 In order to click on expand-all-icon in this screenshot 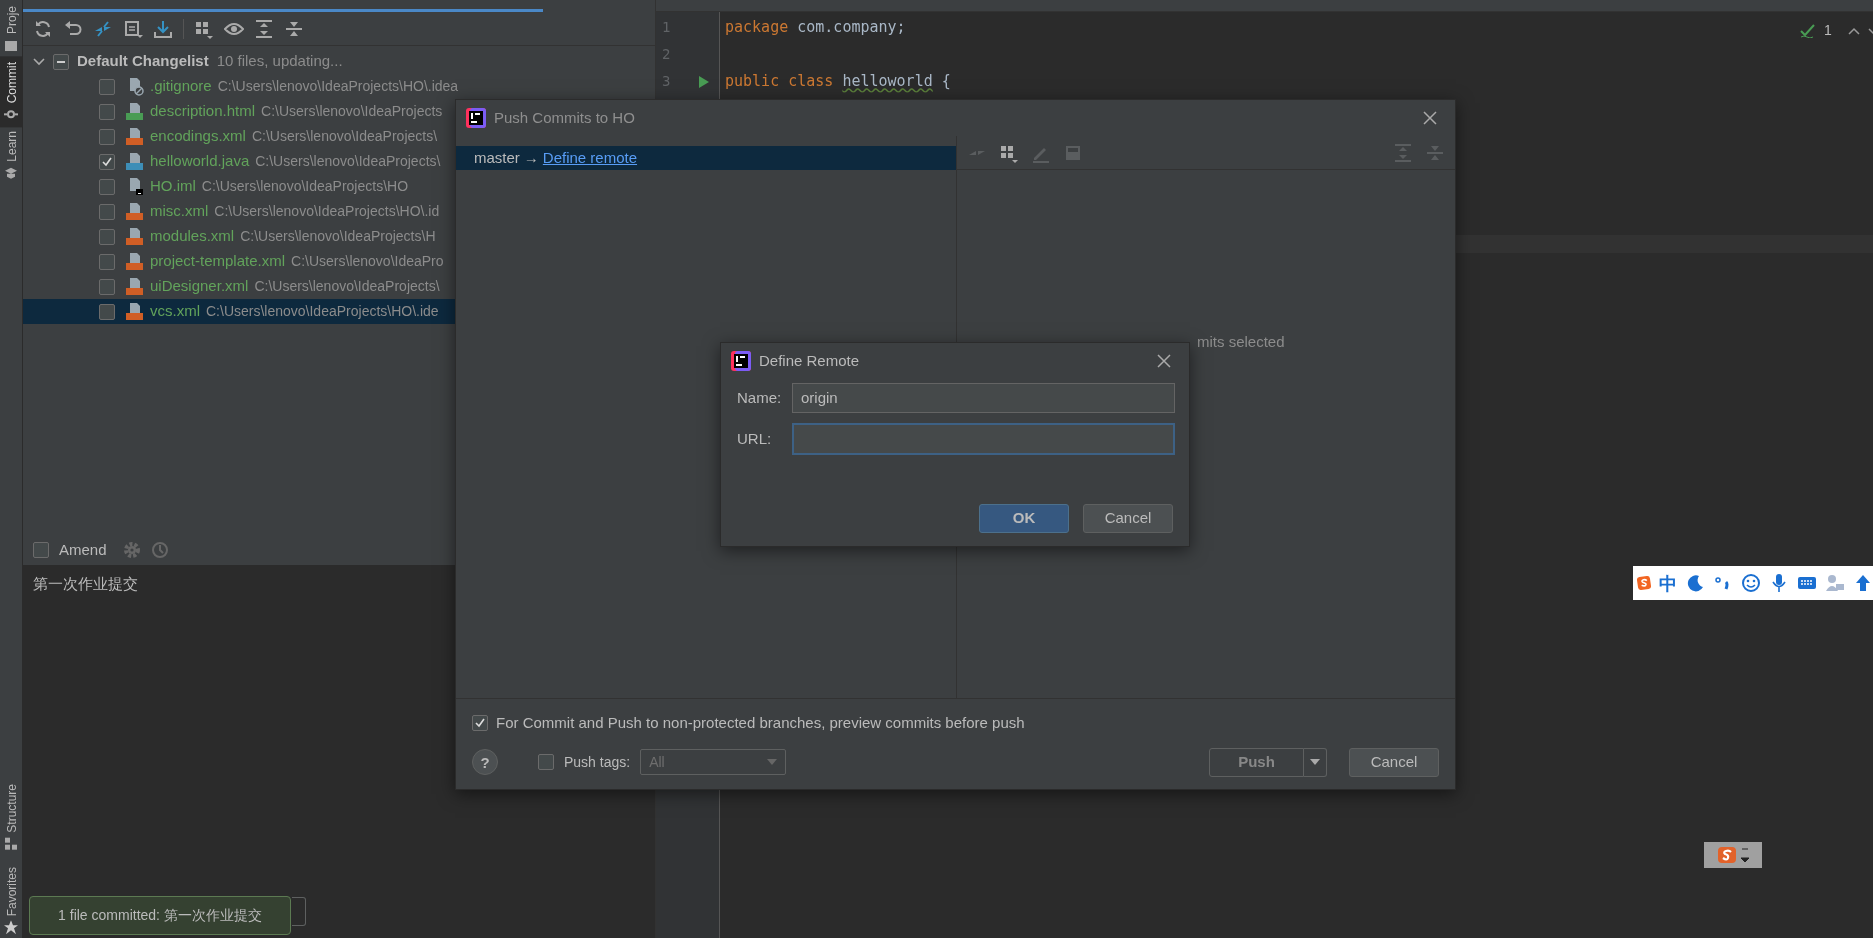, I will do `click(264, 28)`.